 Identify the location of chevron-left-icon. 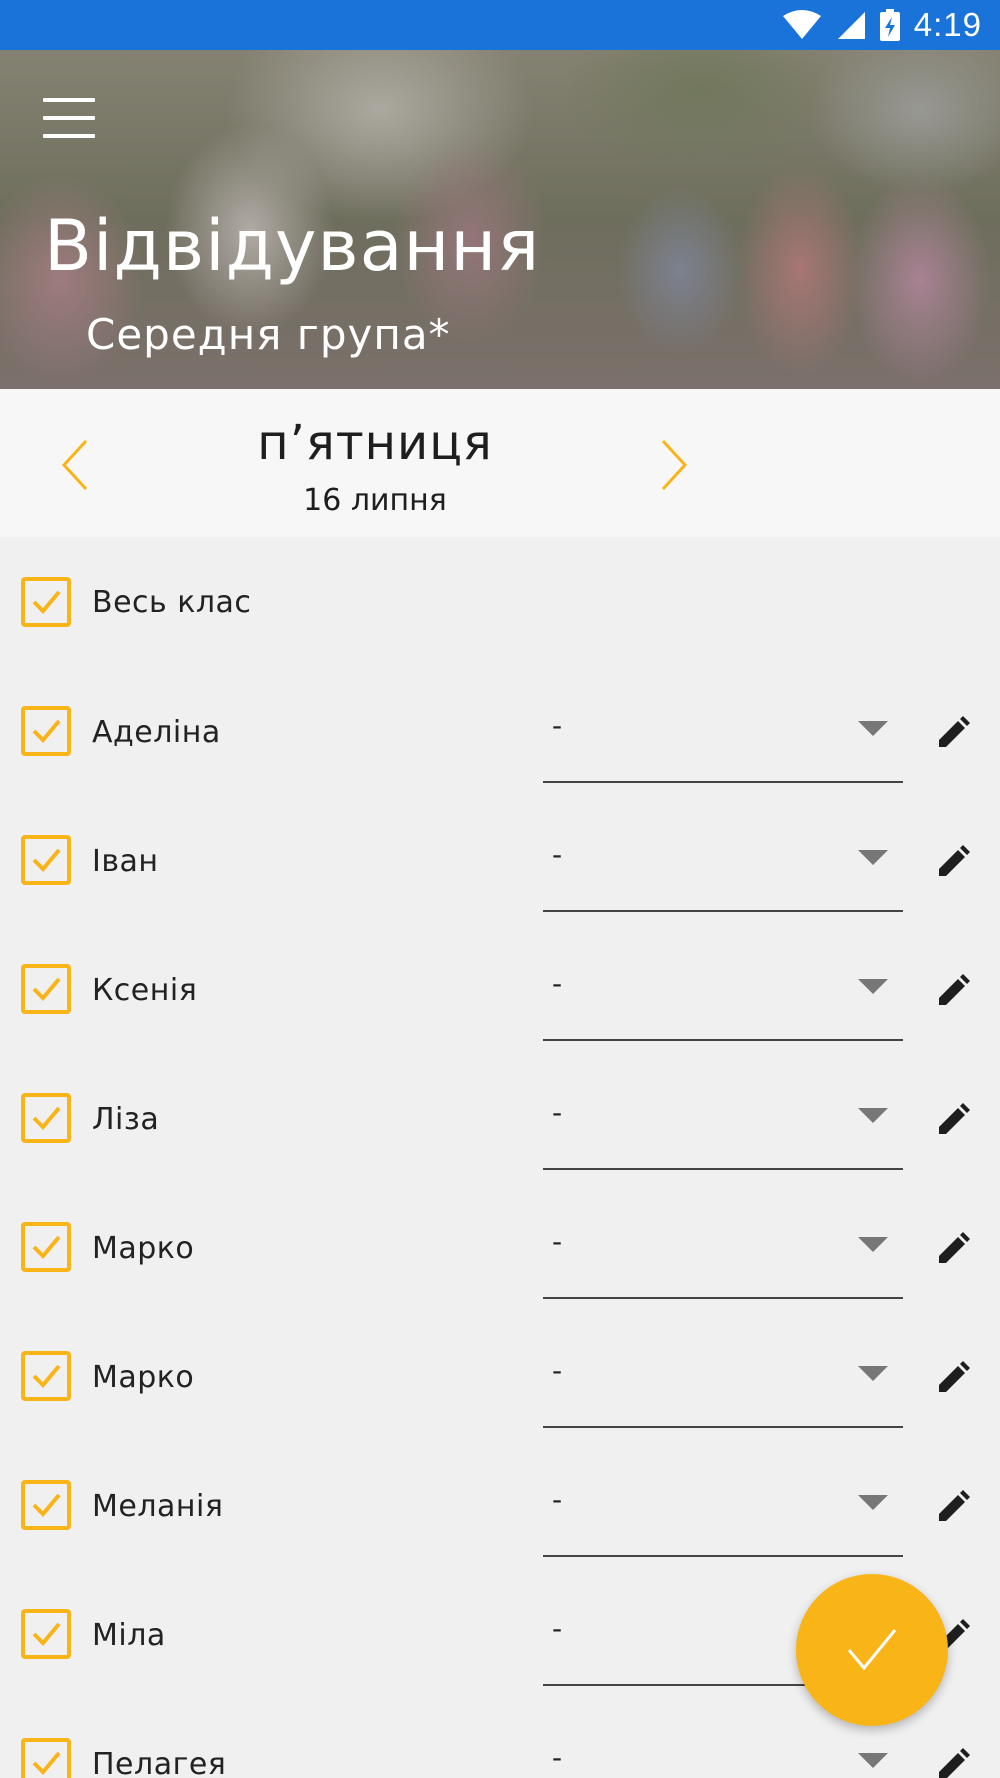
(78, 465).